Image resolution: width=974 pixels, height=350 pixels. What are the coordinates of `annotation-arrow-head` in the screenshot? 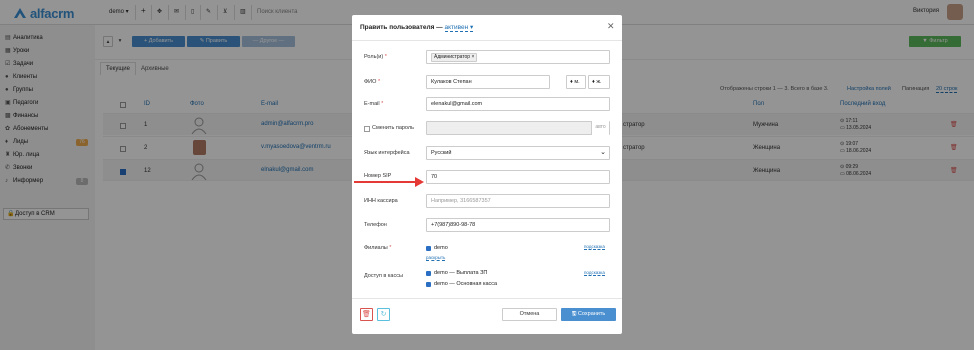 It's located at (419, 182).